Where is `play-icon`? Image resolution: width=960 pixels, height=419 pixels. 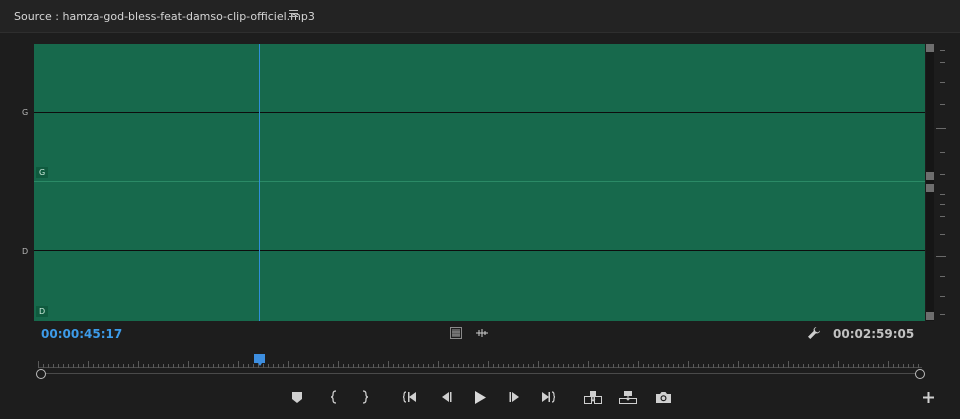
play-icon is located at coordinates (480, 397).